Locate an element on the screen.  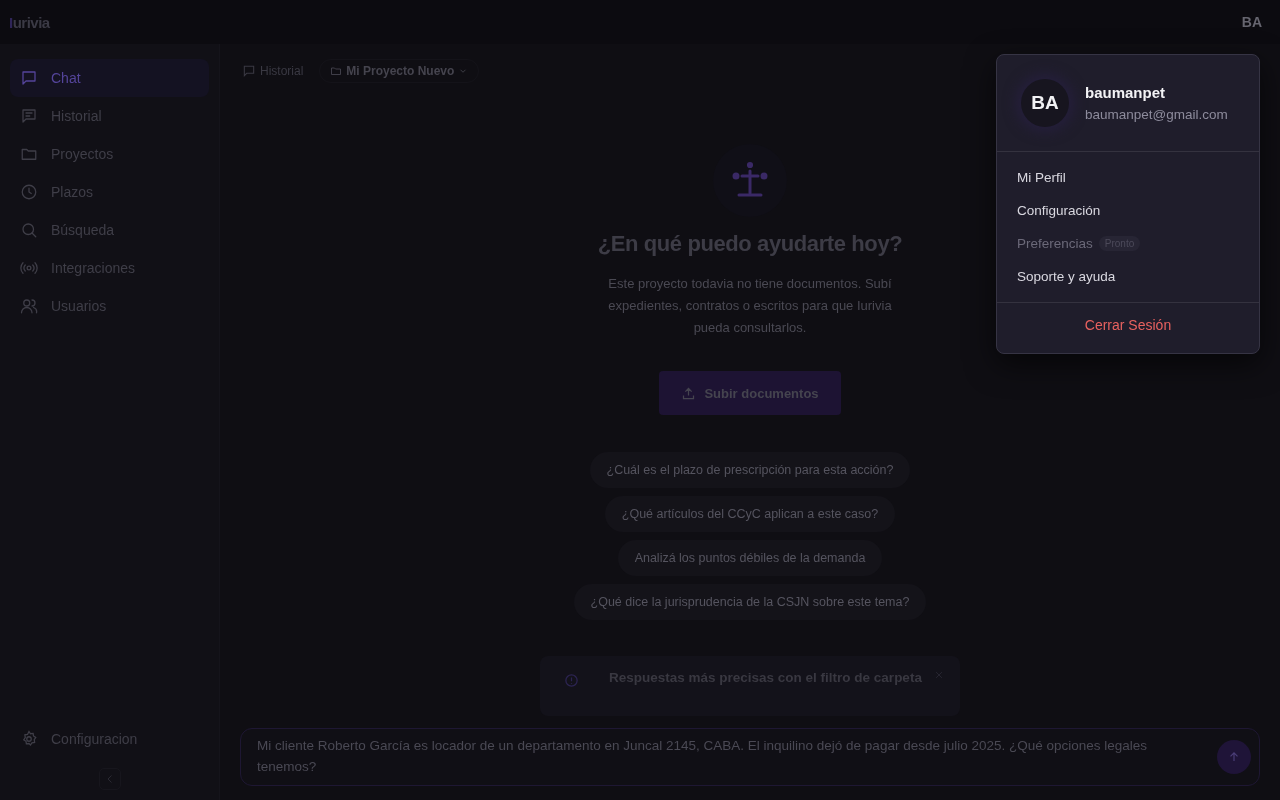
logout-button: Cerrar Sesión is located at coordinates (1128, 328).